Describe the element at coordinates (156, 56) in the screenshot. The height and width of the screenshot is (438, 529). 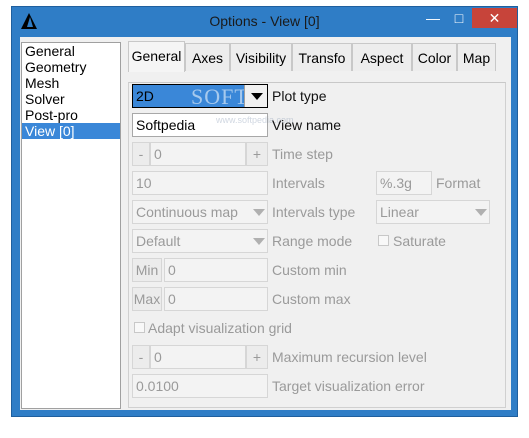
I see `tab-general: General` at that location.